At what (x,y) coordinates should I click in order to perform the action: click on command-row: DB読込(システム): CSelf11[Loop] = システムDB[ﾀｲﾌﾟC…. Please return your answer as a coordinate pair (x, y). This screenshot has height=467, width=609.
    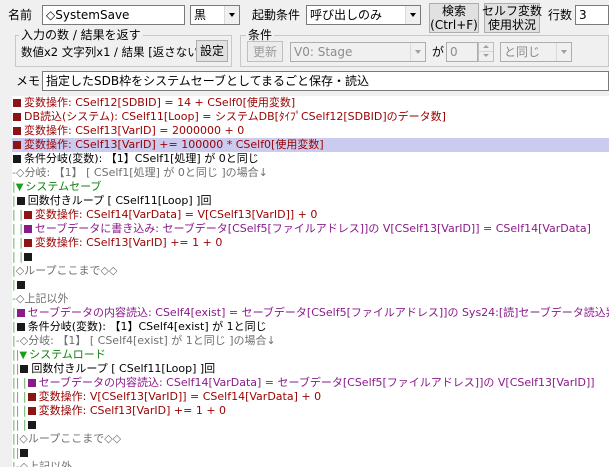
    Looking at the image, I should click on (310, 117).